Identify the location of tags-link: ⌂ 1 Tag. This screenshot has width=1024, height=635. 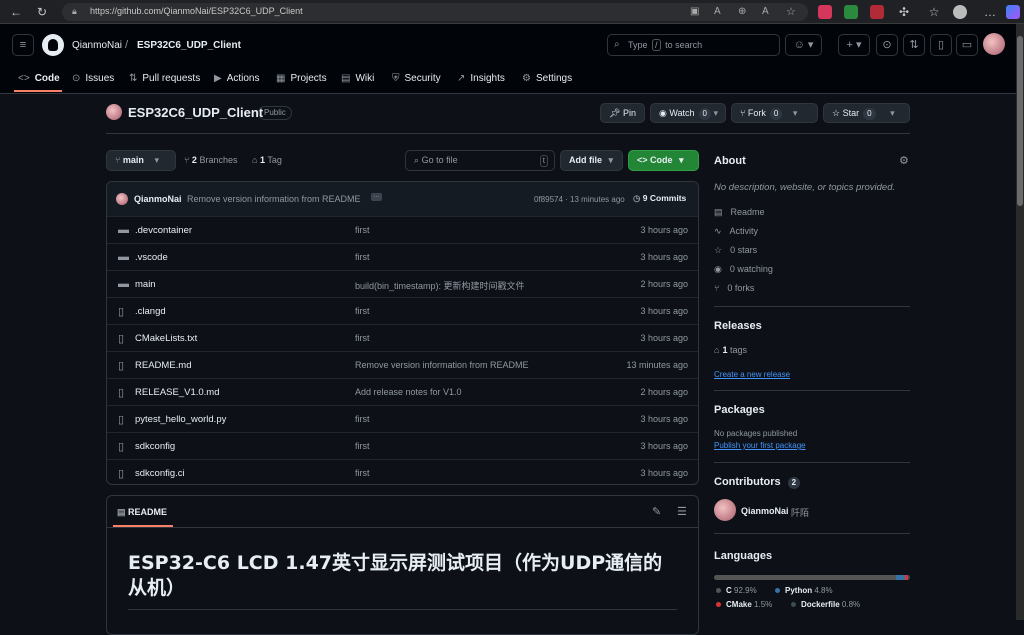
(267, 160).